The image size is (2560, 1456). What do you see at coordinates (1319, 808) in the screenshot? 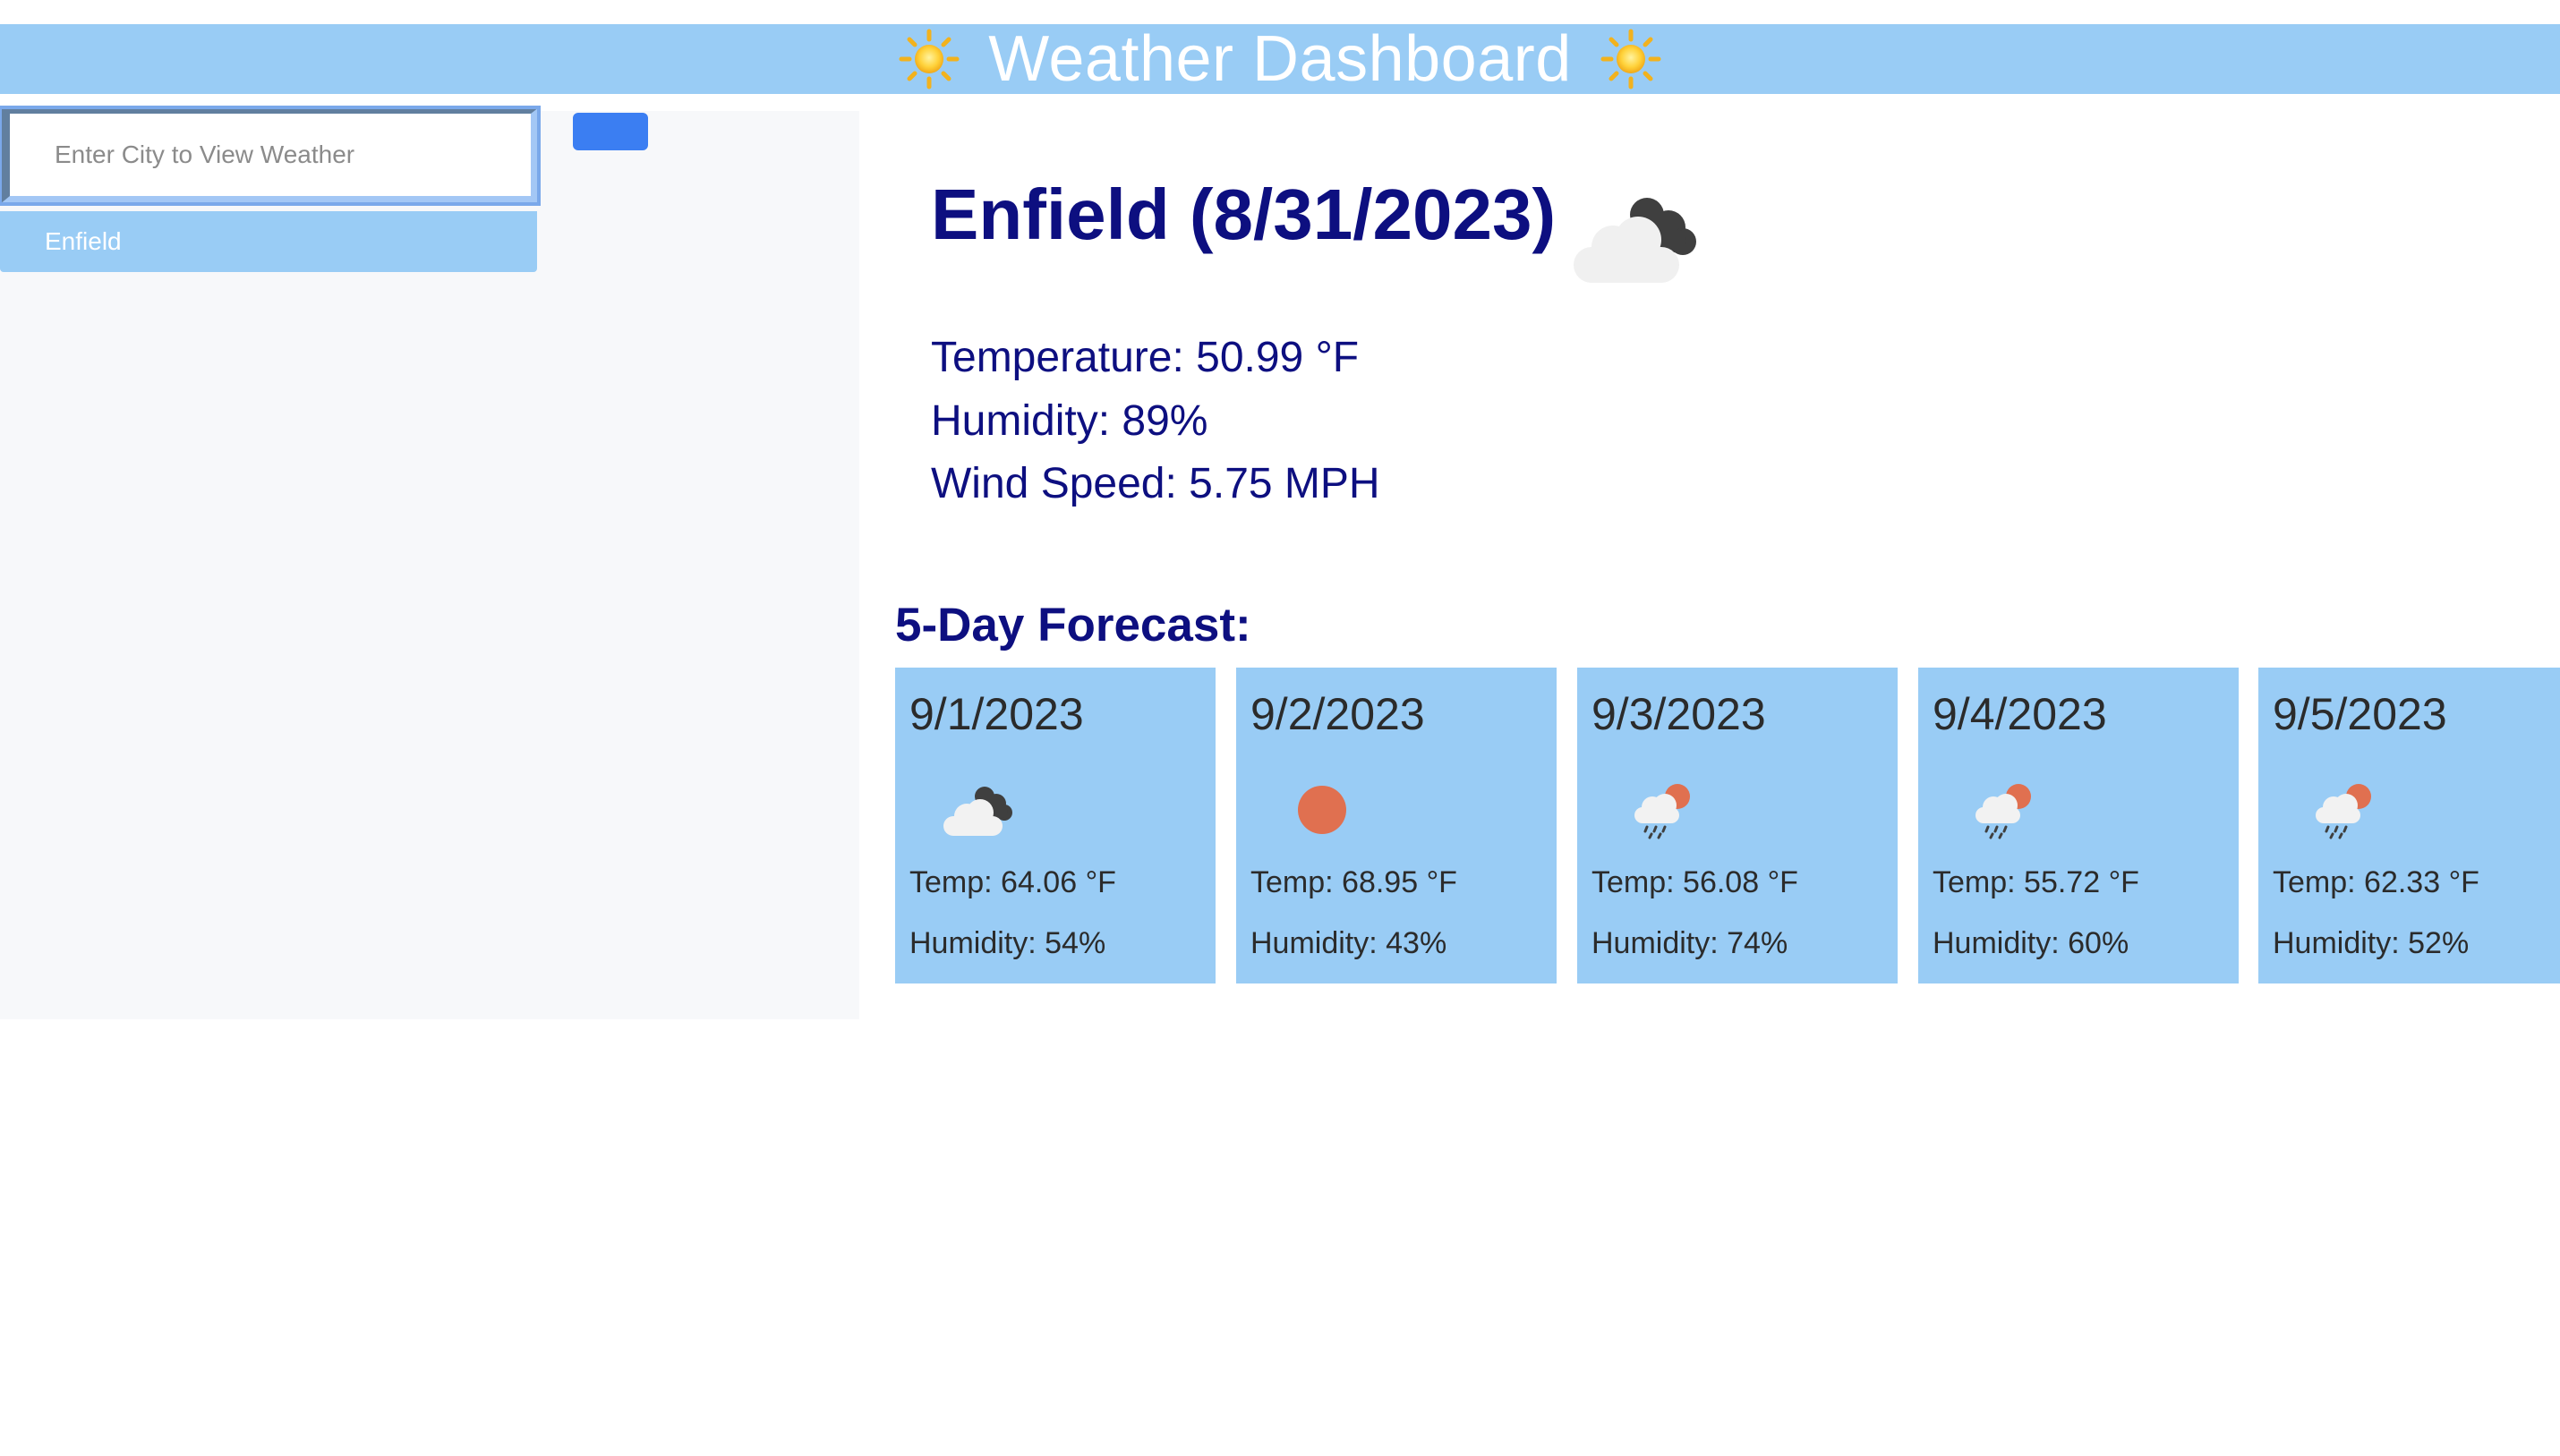
I see `clear-sky-icon` at bounding box center [1319, 808].